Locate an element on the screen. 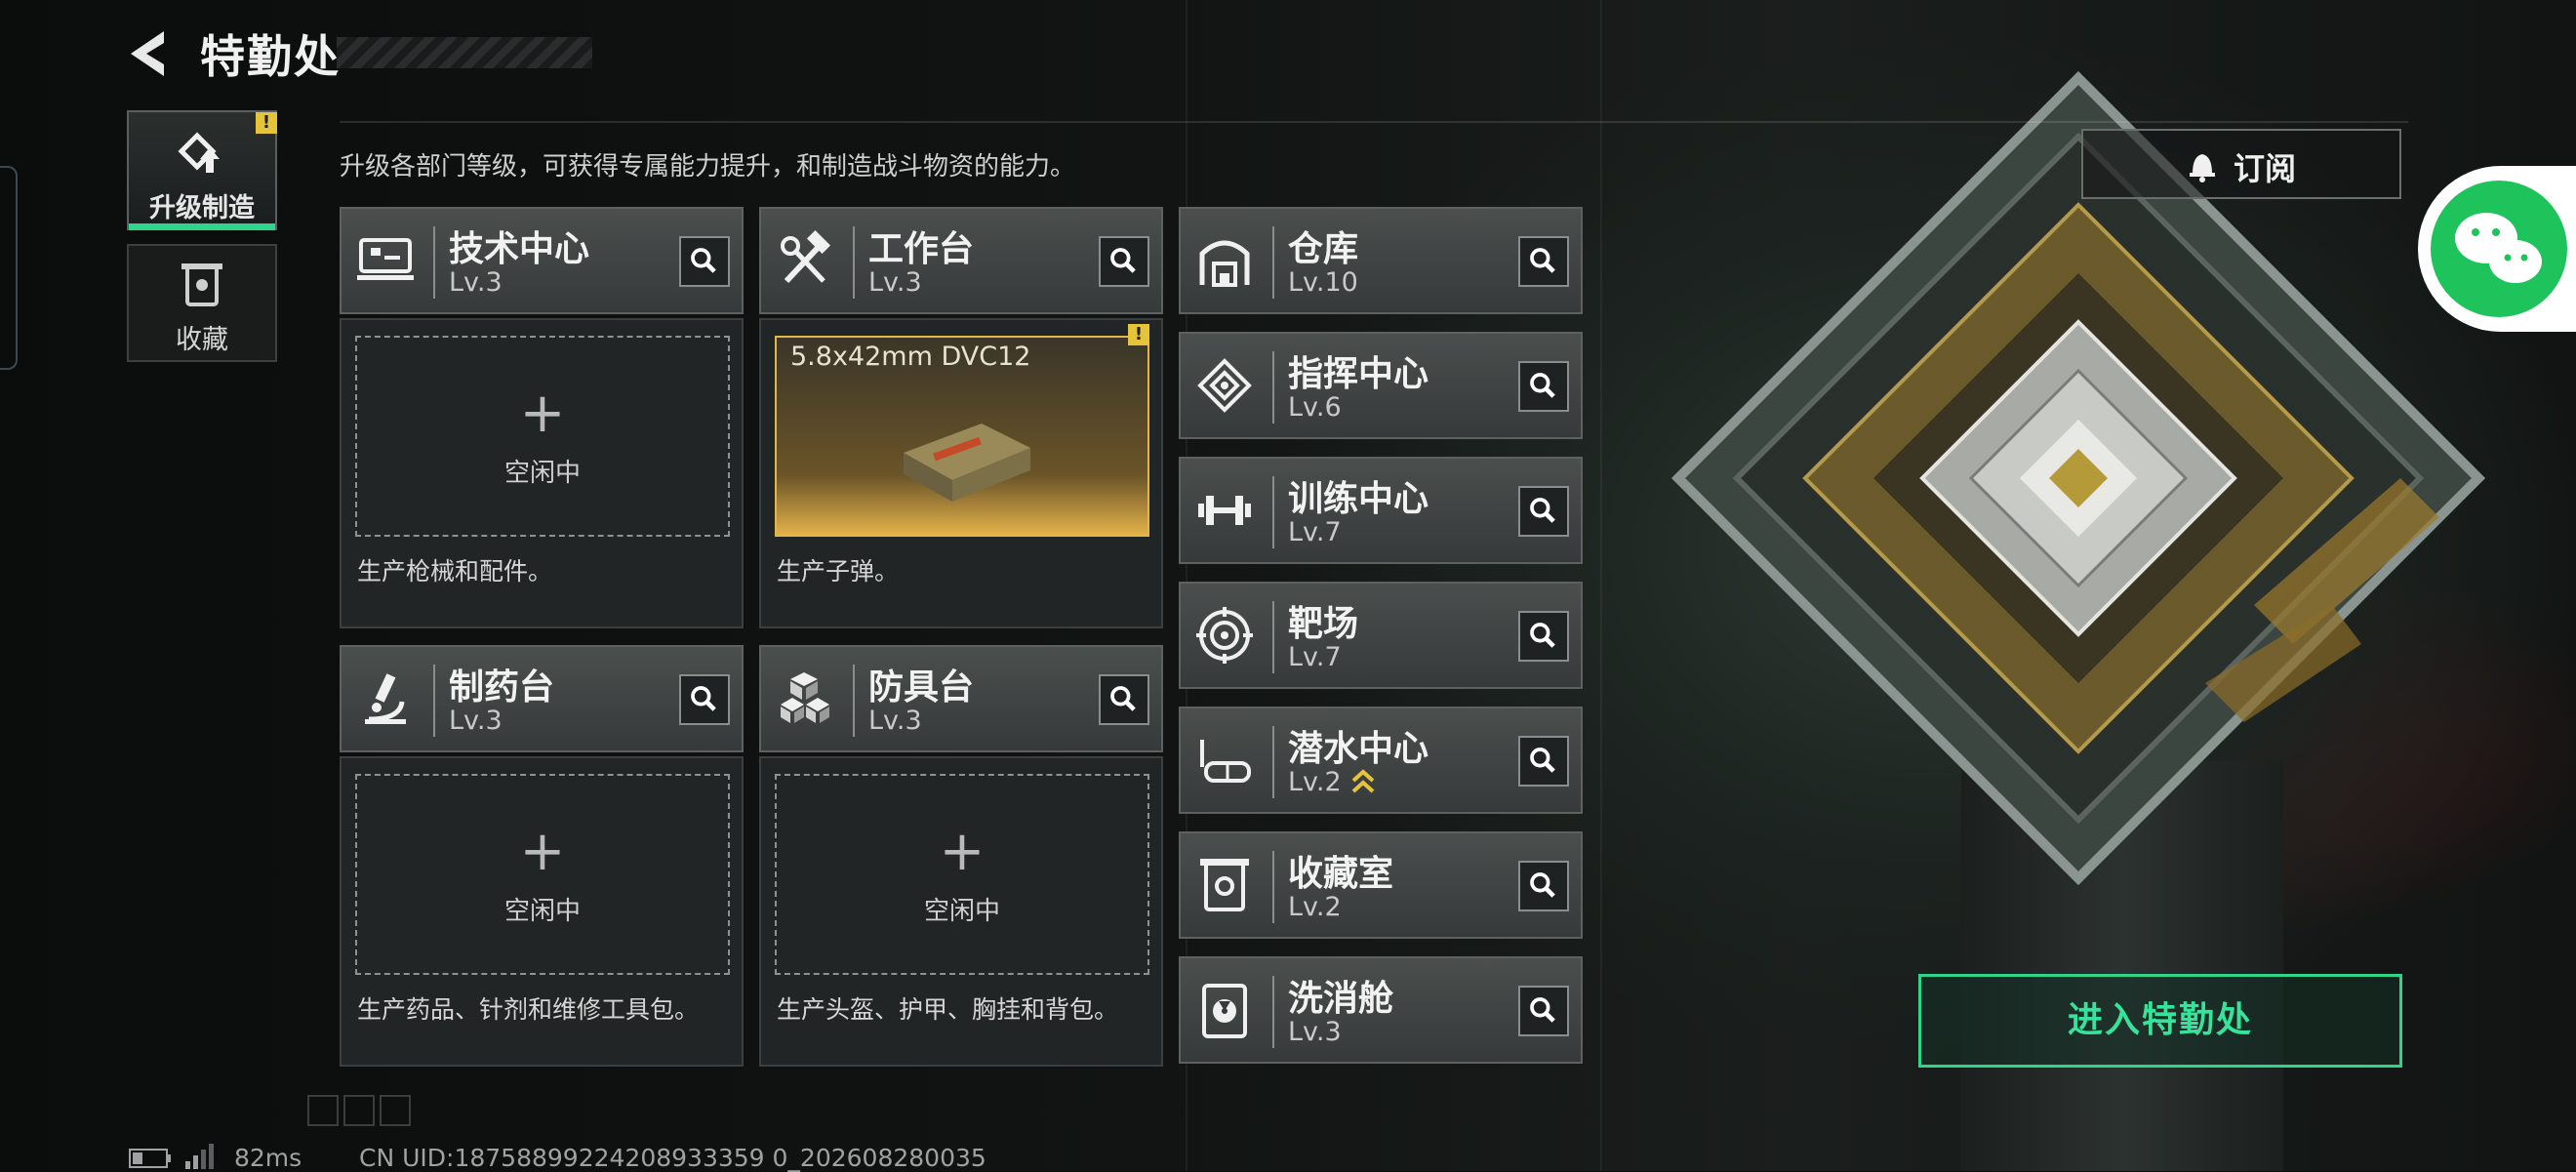 Image resolution: width=2576 pixels, height=1172 pixels. tab-upgrade-manufacture: 升级制造 ! is located at coordinates (202, 170).